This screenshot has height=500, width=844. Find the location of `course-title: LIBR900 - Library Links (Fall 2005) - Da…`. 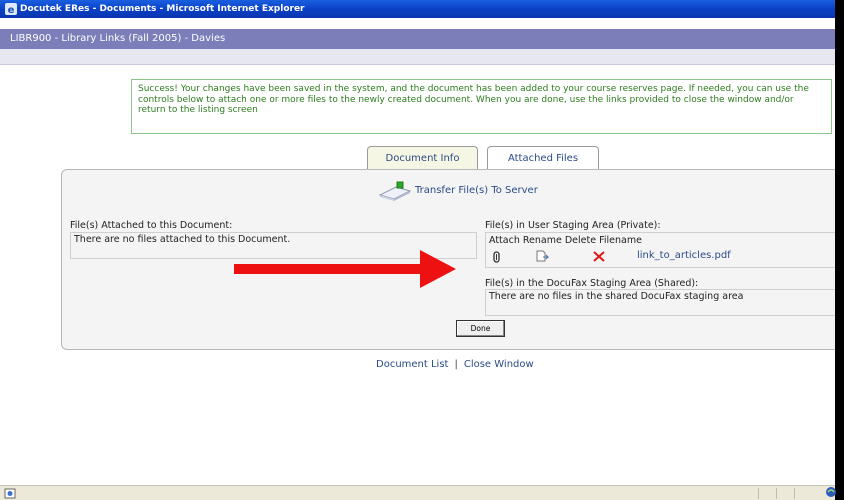

course-title: LIBR900 - Library Links (Fall 2005) - Da… is located at coordinates (118, 38).